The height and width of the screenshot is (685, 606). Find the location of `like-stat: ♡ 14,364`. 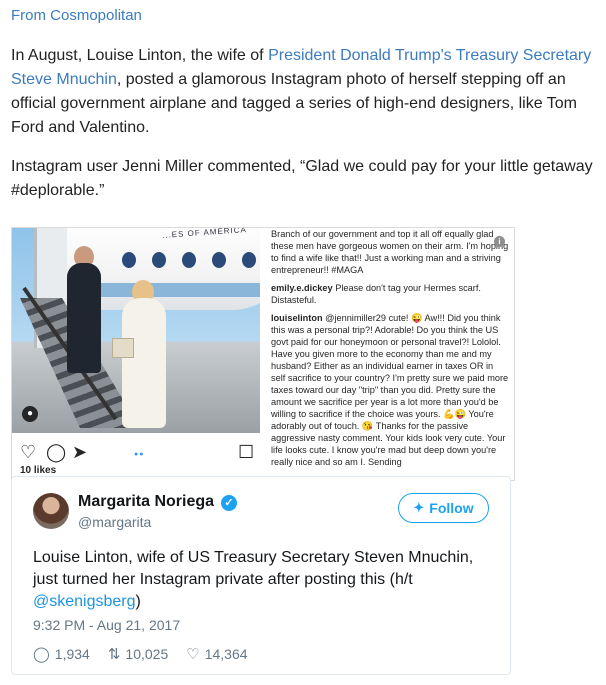

like-stat: ♡ 14,364 is located at coordinates (216, 654).